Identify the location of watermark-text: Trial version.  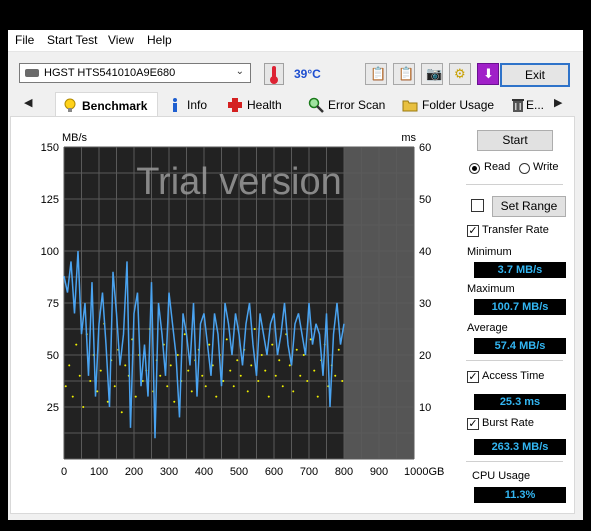
(239, 182).